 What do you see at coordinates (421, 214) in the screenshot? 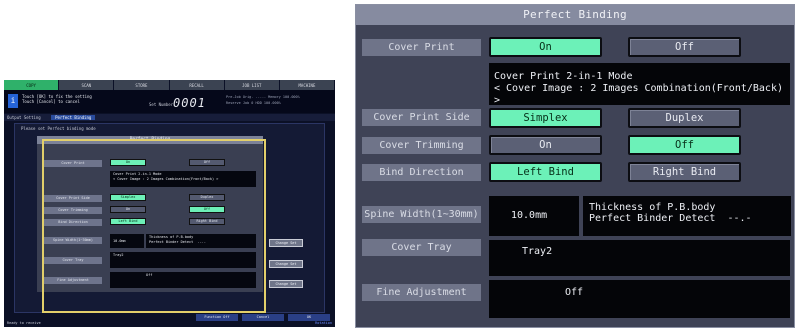
I see `spine-width-label: Spine Width(1~30mm)` at bounding box center [421, 214].